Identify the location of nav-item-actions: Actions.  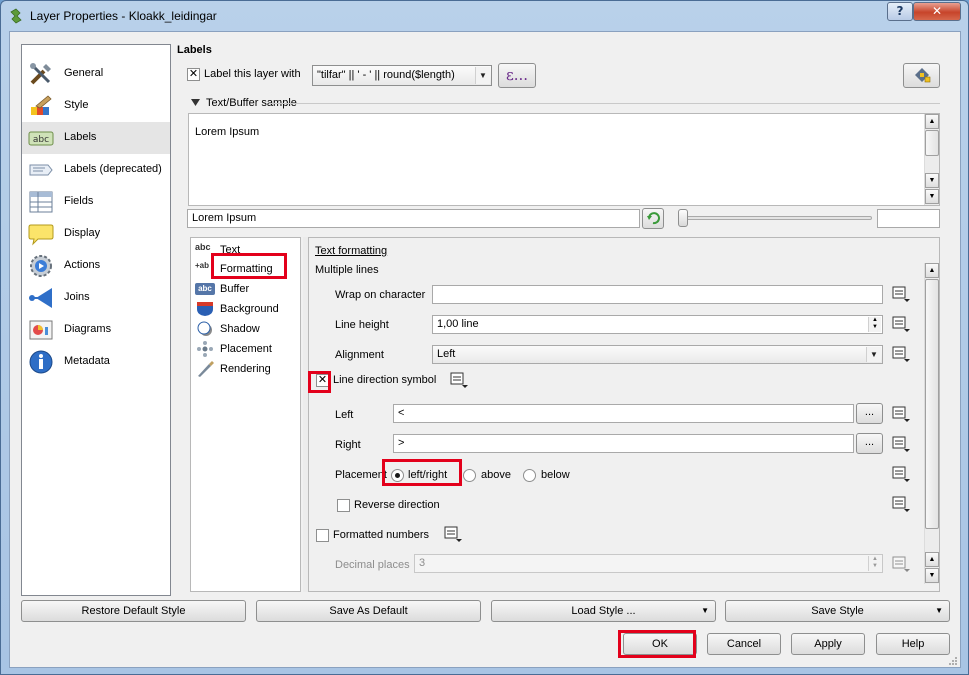
(96, 266).